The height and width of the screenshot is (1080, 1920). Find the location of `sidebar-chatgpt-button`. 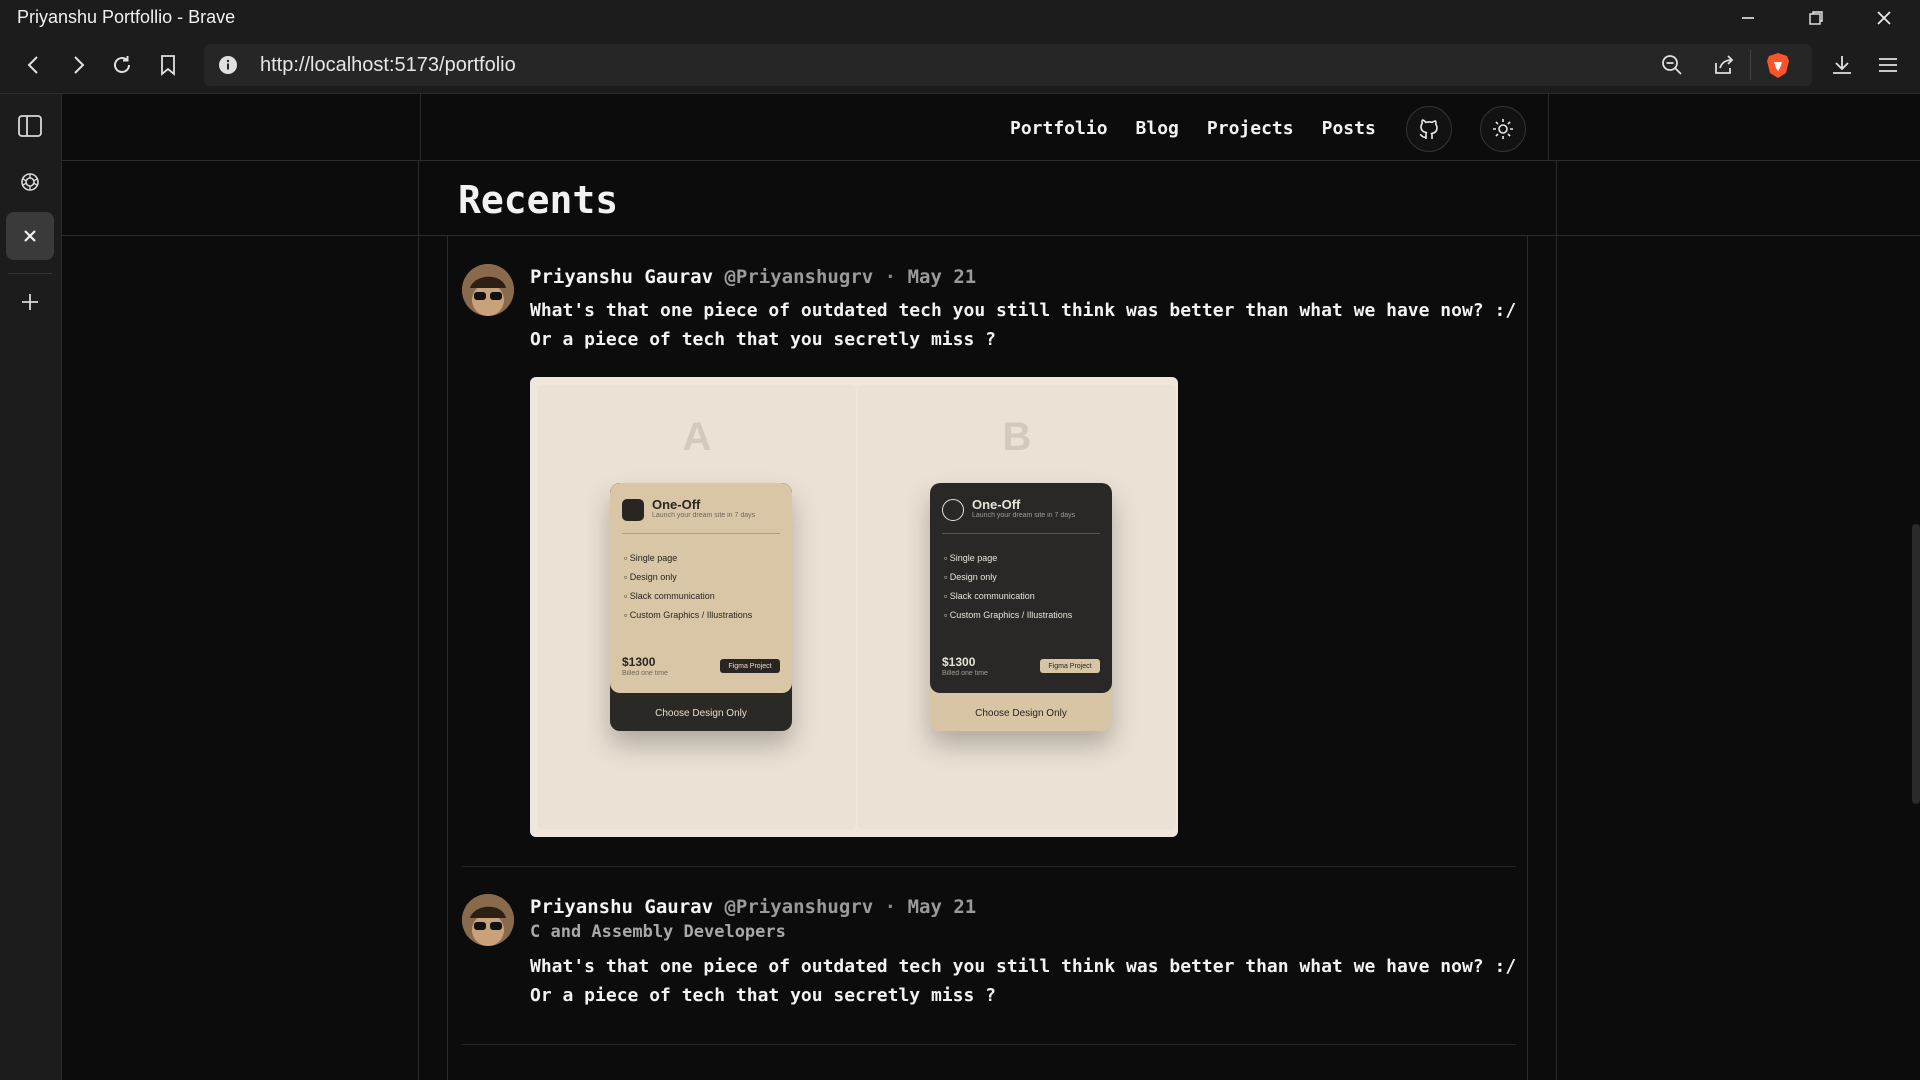

sidebar-chatgpt-button is located at coordinates (30, 182).